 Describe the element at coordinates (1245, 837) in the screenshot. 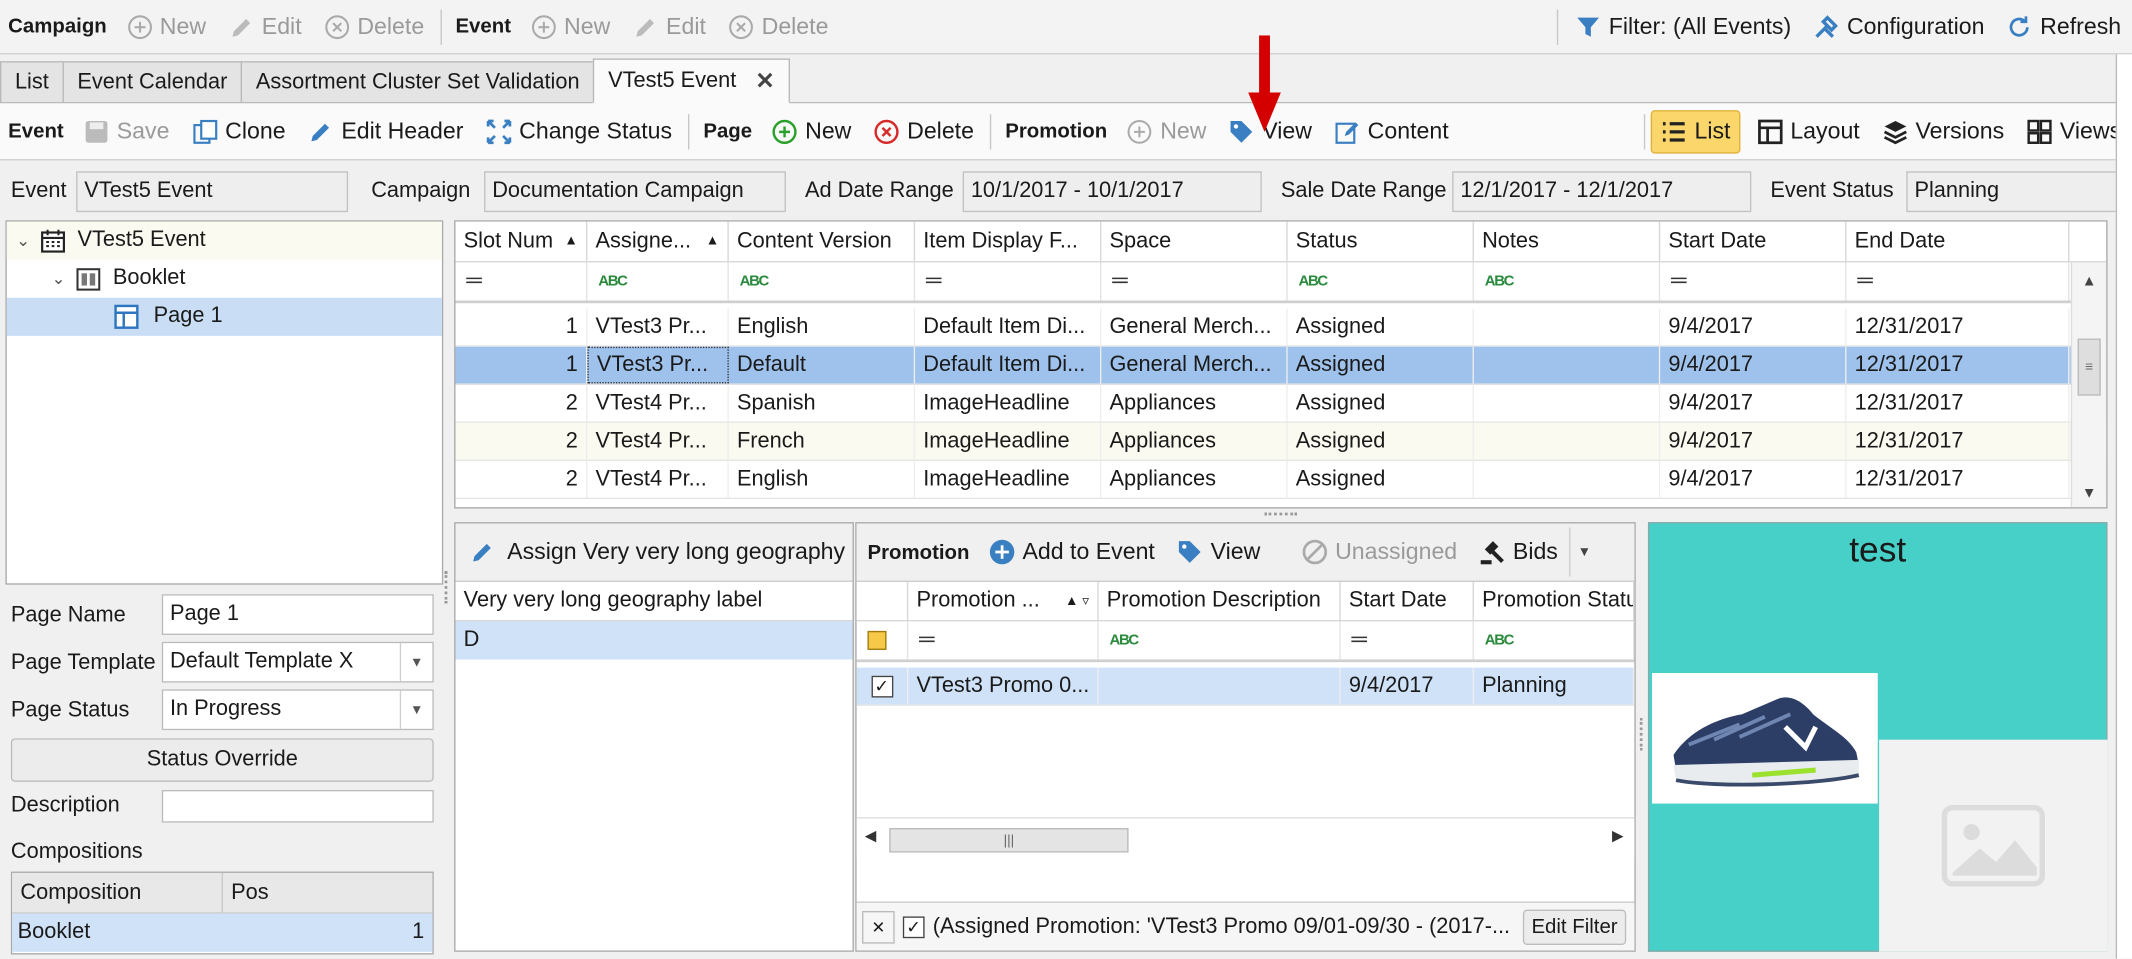

I see `promotion-horizontal-scrollbar: ◀ ||| ▶` at that location.